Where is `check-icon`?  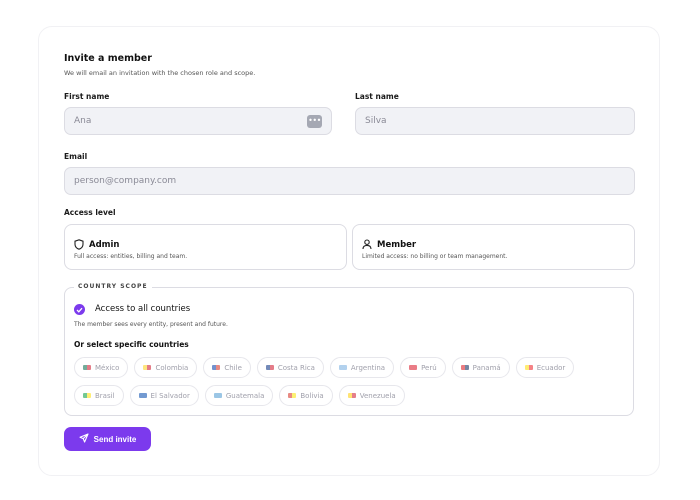
check-icon is located at coordinates (79, 310).